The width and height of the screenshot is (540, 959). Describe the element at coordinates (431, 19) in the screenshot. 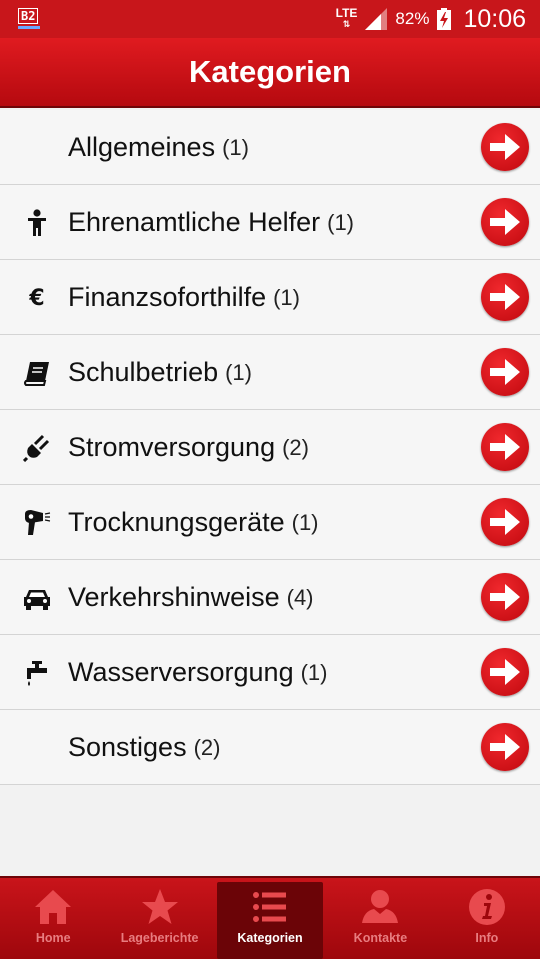

I see `status-indicators: LTE ⇅ 82% 10:06` at that location.